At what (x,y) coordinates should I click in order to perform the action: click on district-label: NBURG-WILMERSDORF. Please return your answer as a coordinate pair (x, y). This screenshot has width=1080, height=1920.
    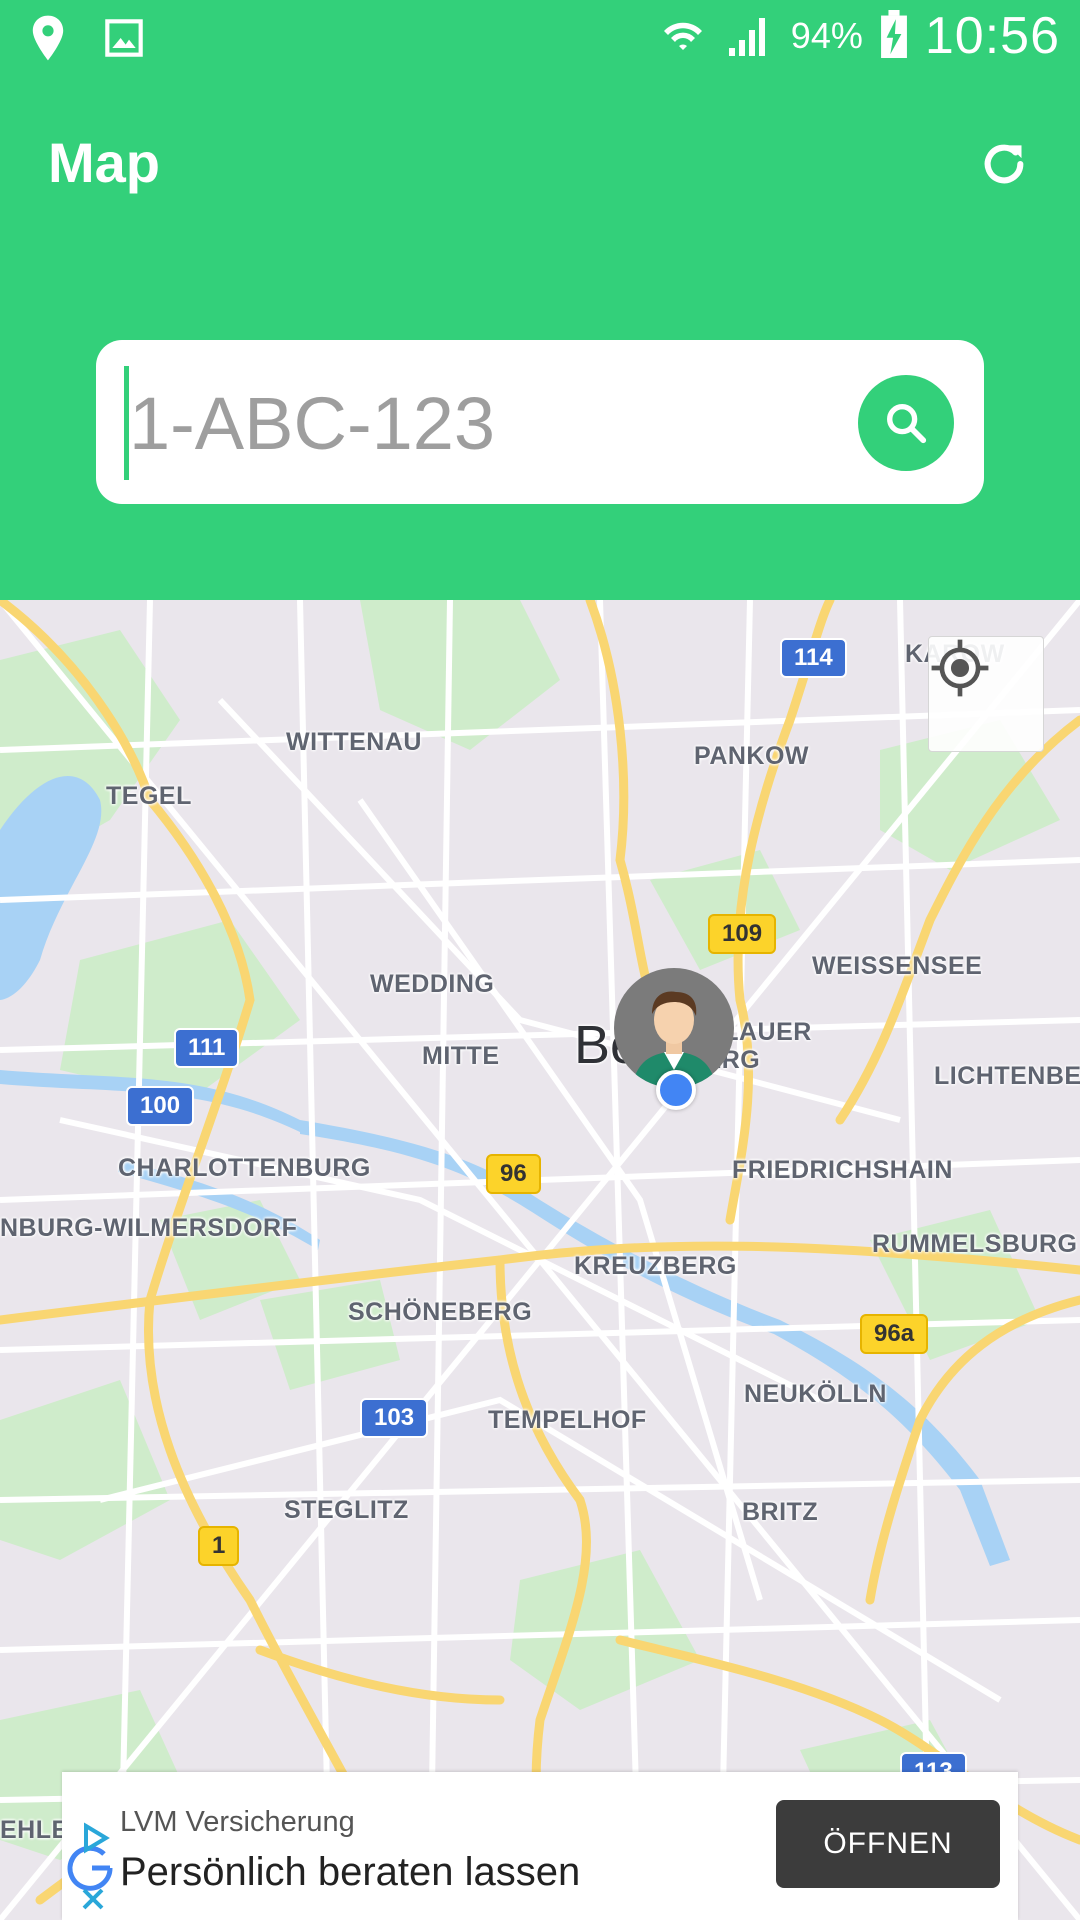
    Looking at the image, I should click on (149, 1228).